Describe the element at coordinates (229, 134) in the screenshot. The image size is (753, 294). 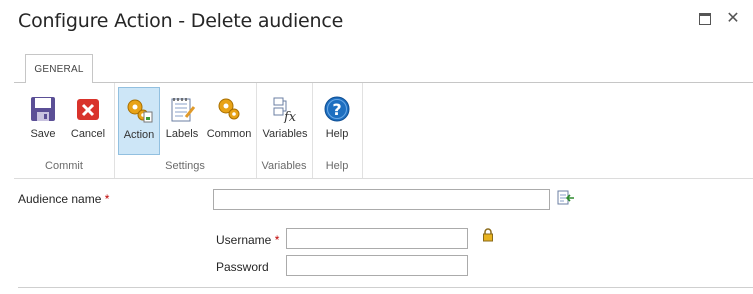
I see `common-label: Common` at that location.